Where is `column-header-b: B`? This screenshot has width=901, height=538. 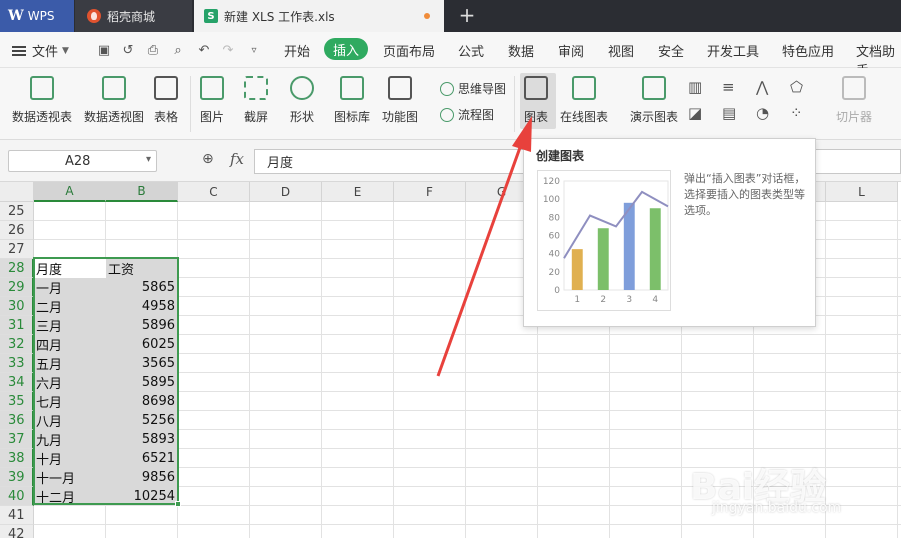 column-header-b: B is located at coordinates (142, 192).